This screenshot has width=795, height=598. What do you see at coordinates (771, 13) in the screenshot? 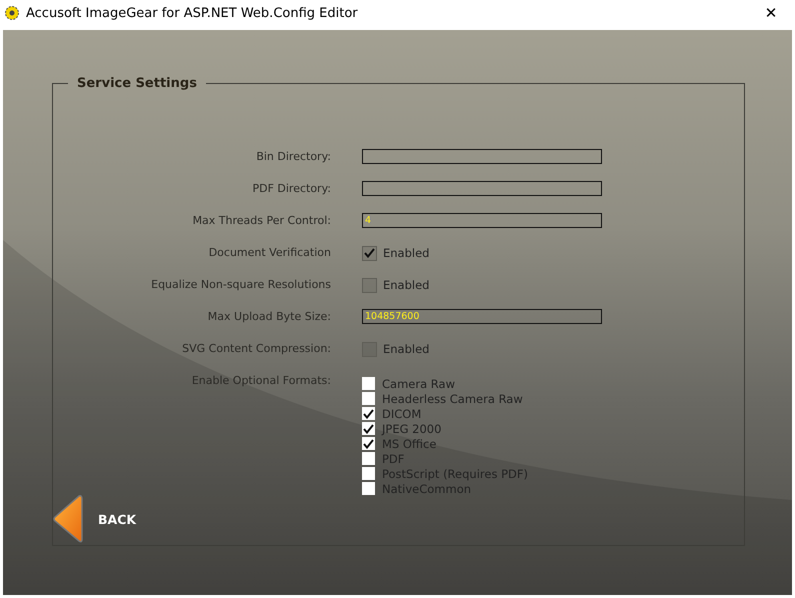
I see `close-button: ✕` at bounding box center [771, 13].